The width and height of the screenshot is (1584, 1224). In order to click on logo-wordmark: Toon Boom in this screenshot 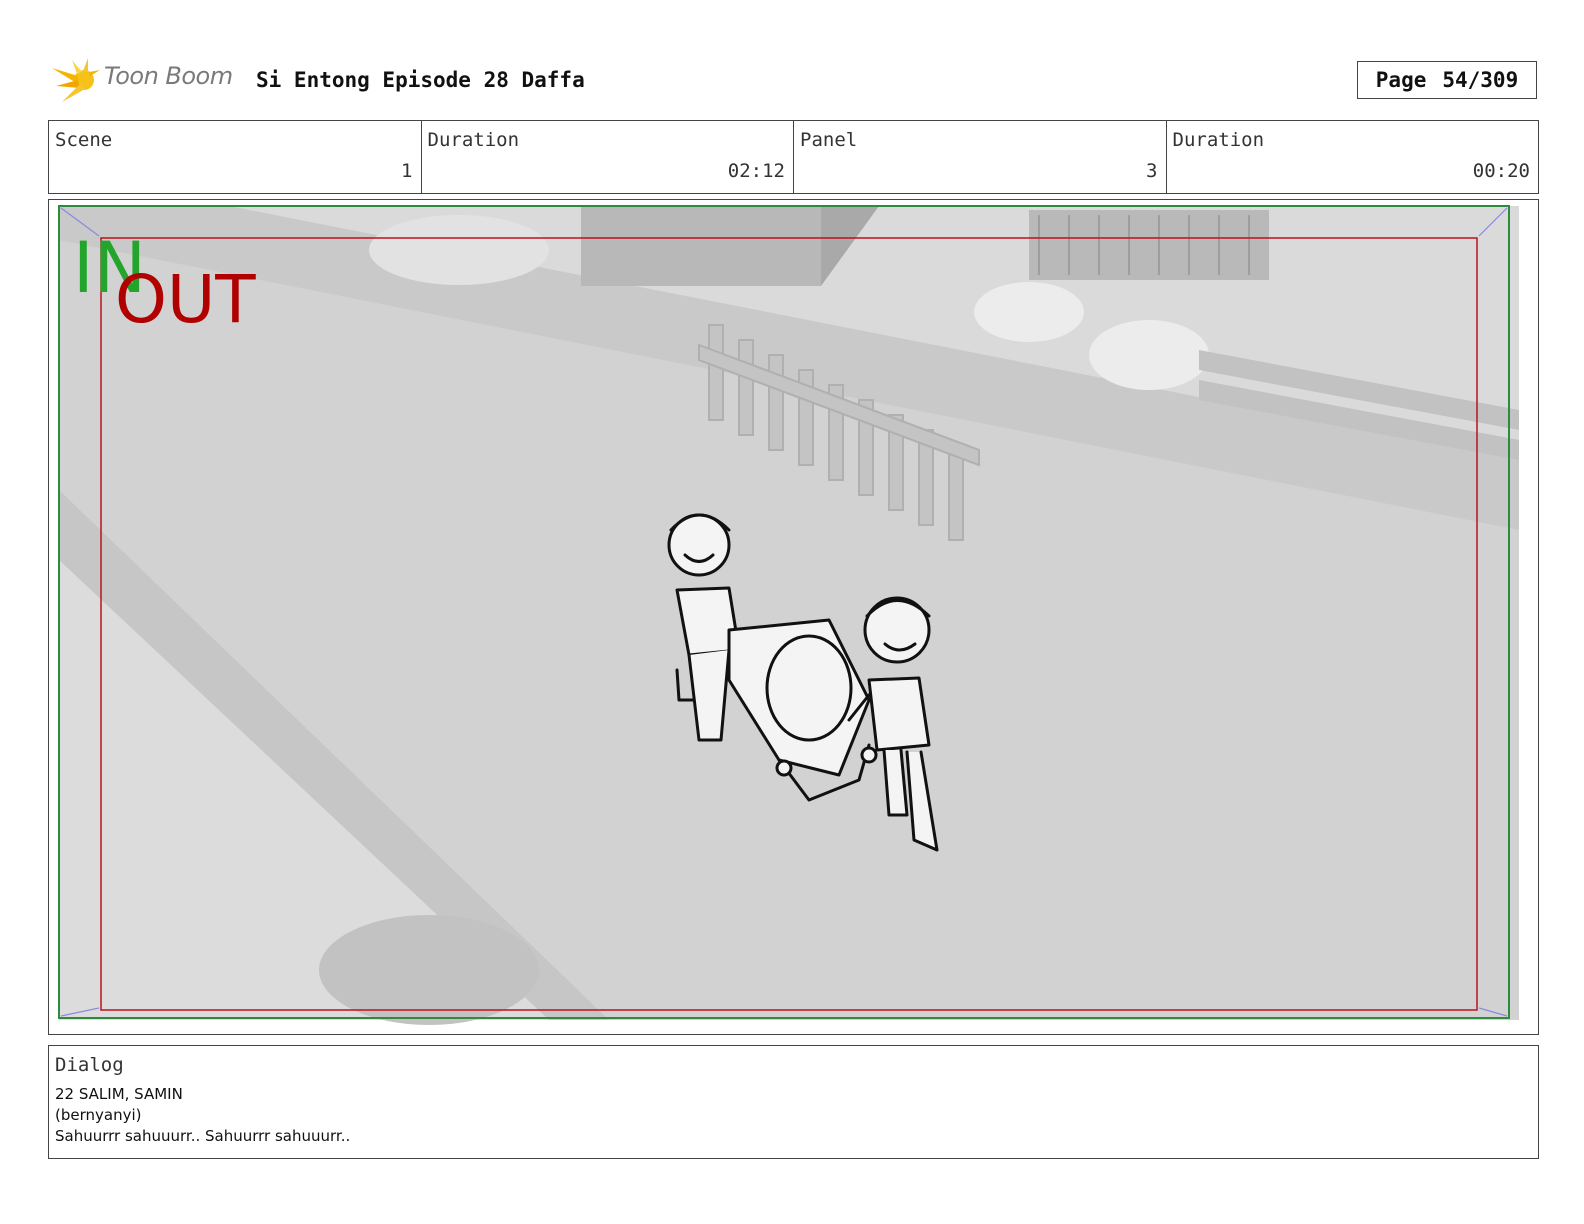, I will do `click(168, 76)`.